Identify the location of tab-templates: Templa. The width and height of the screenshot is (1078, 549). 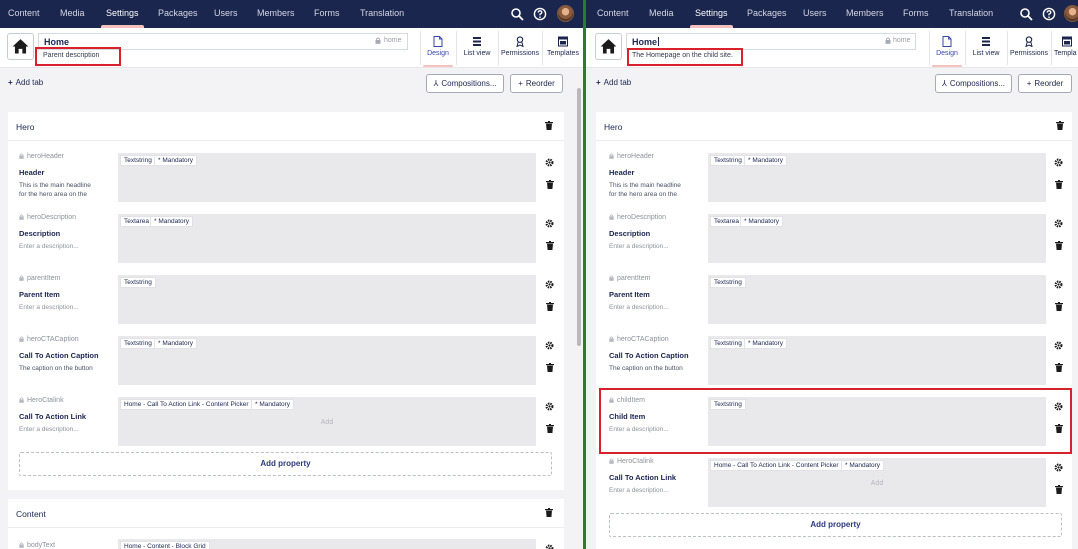
(1065, 48).